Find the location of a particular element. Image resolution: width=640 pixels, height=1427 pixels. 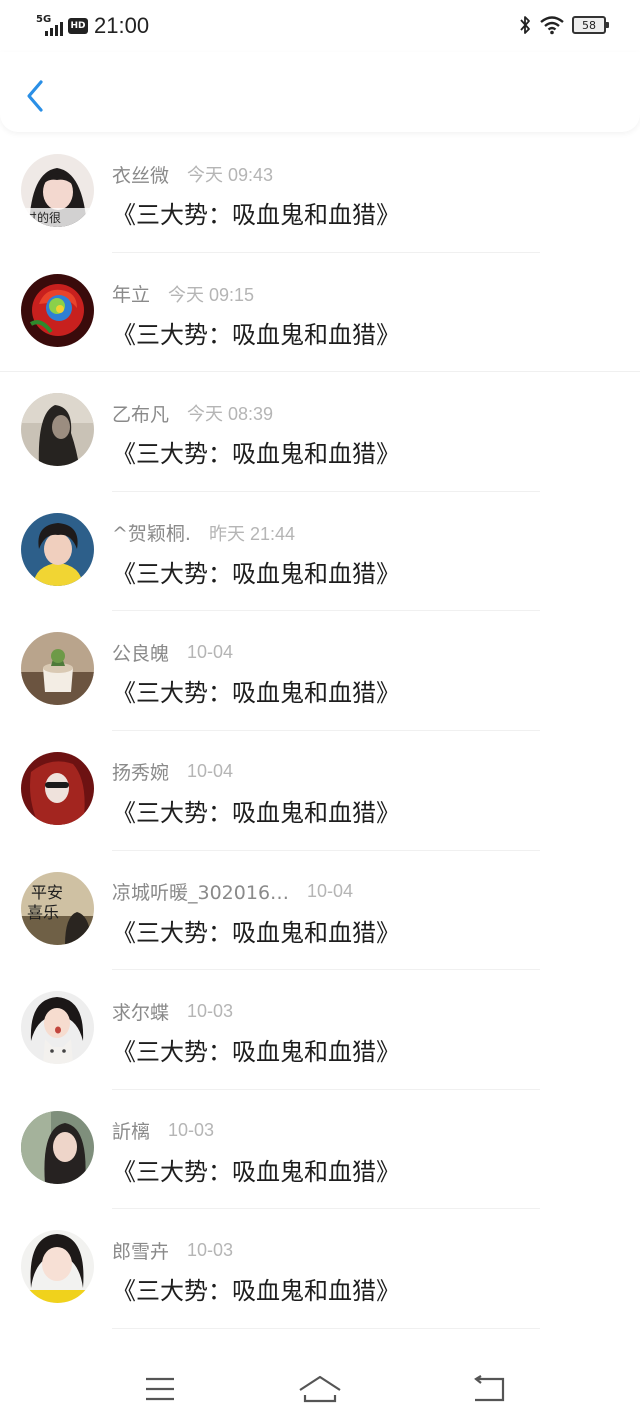

user-name: 訢樆 is located at coordinates (131, 1130).